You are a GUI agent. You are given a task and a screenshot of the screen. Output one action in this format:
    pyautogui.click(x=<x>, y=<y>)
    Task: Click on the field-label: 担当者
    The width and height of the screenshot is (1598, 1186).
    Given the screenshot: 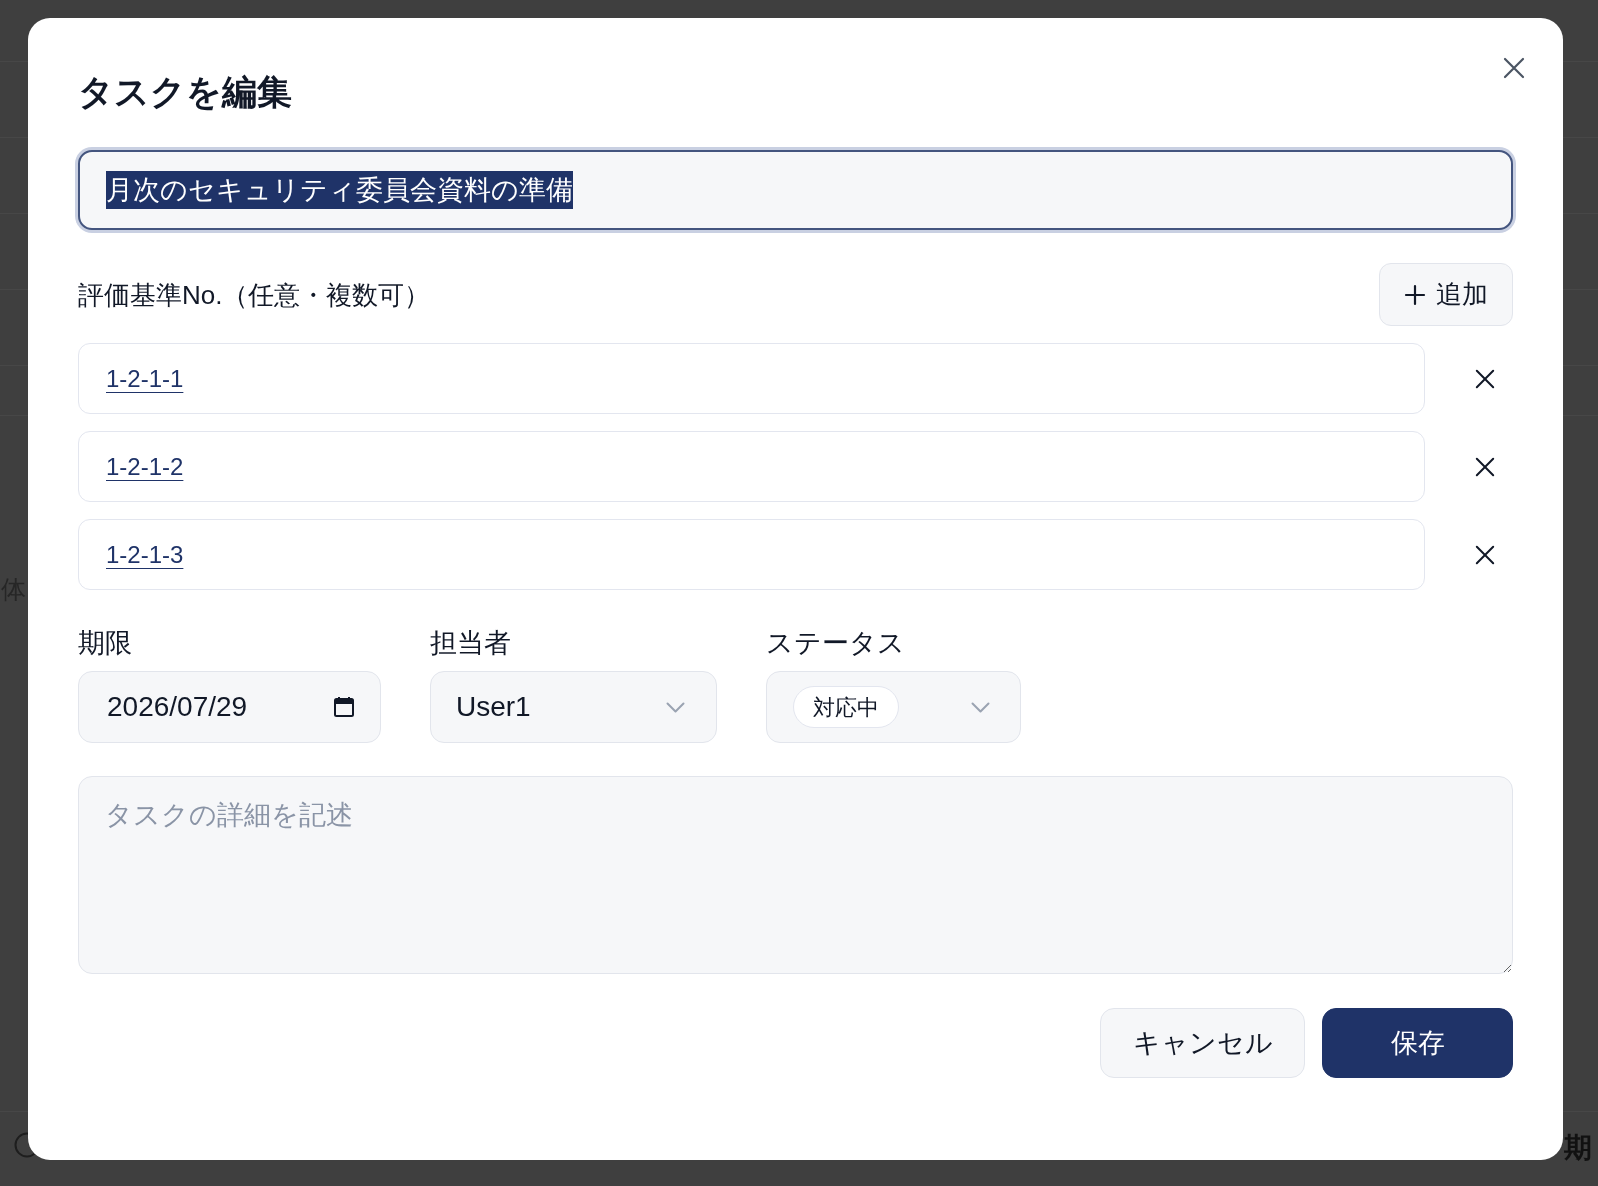 What is the action you would take?
    pyautogui.click(x=470, y=643)
    